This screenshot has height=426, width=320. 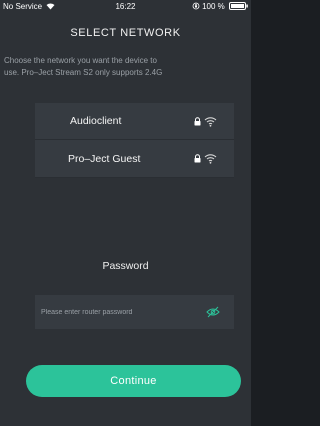 I want to click on continue-button: Continue, so click(x=133, y=381).